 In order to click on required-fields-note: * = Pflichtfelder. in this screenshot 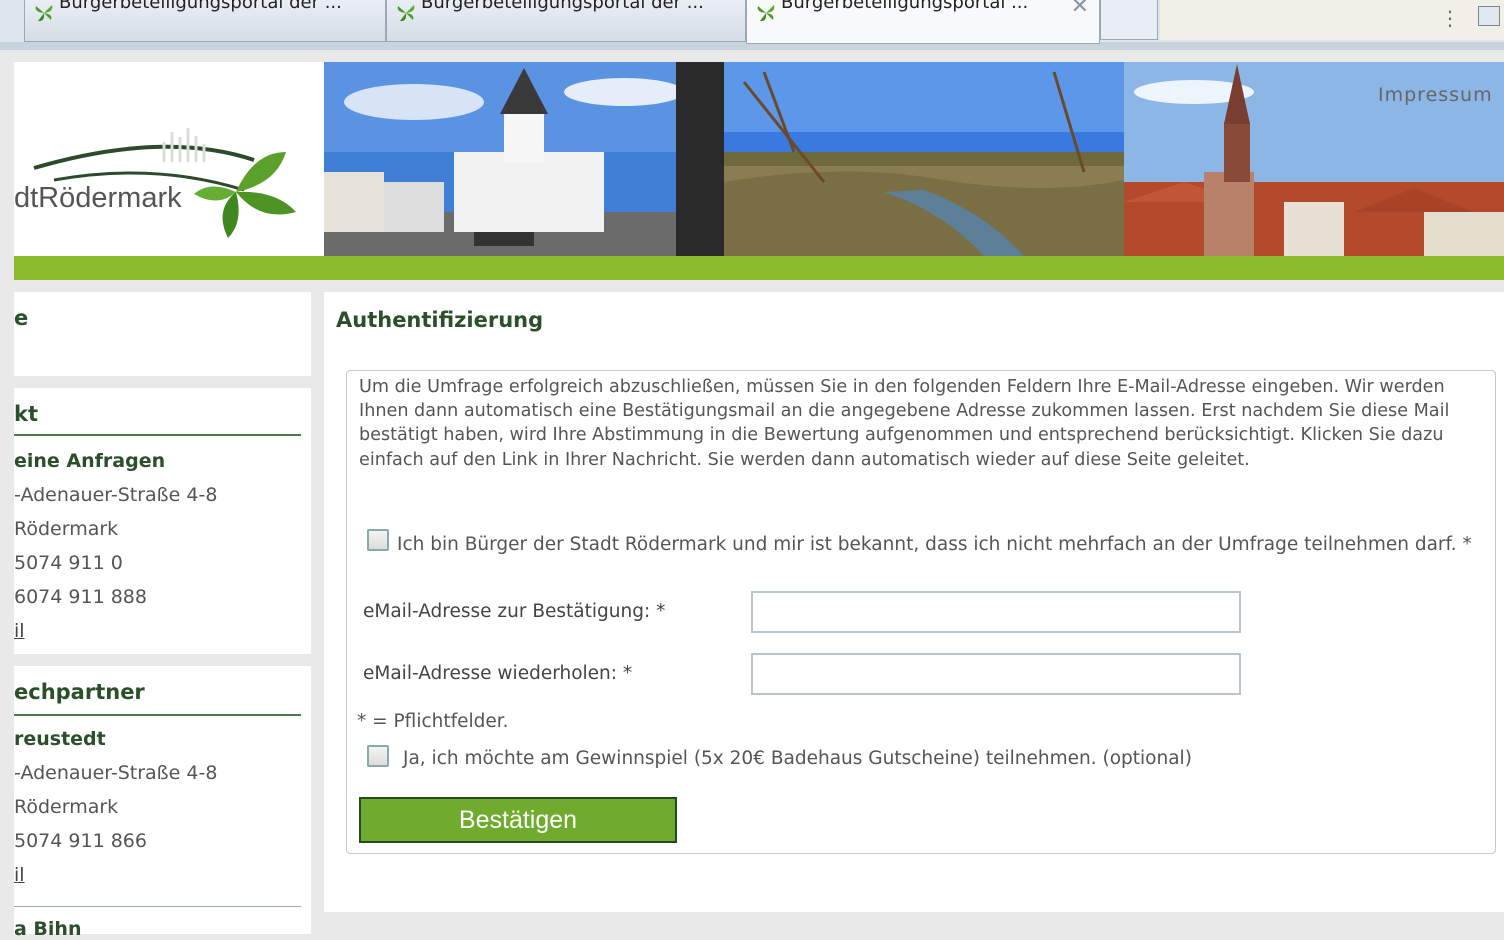, I will do `click(433, 721)`.